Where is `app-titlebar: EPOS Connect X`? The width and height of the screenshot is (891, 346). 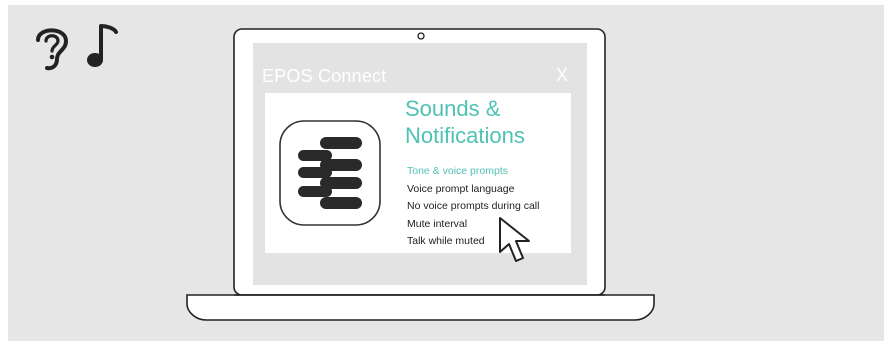 app-titlebar: EPOS Connect X is located at coordinates (421, 78).